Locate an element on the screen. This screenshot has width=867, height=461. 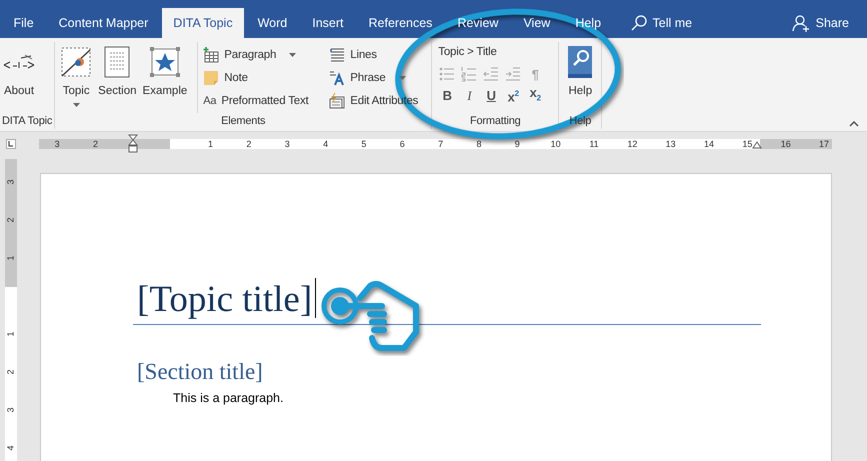
ribbon-button: Example is located at coordinates (168, 77).